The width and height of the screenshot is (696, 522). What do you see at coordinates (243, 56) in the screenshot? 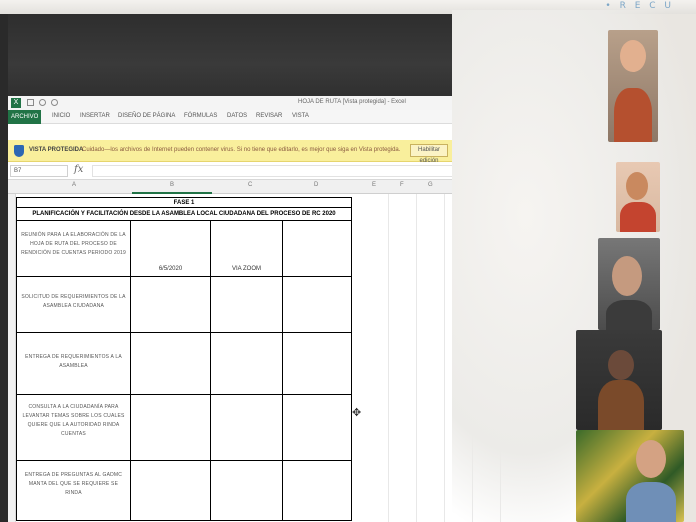
I see `screen-dark-band` at bounding box center [243, 56].